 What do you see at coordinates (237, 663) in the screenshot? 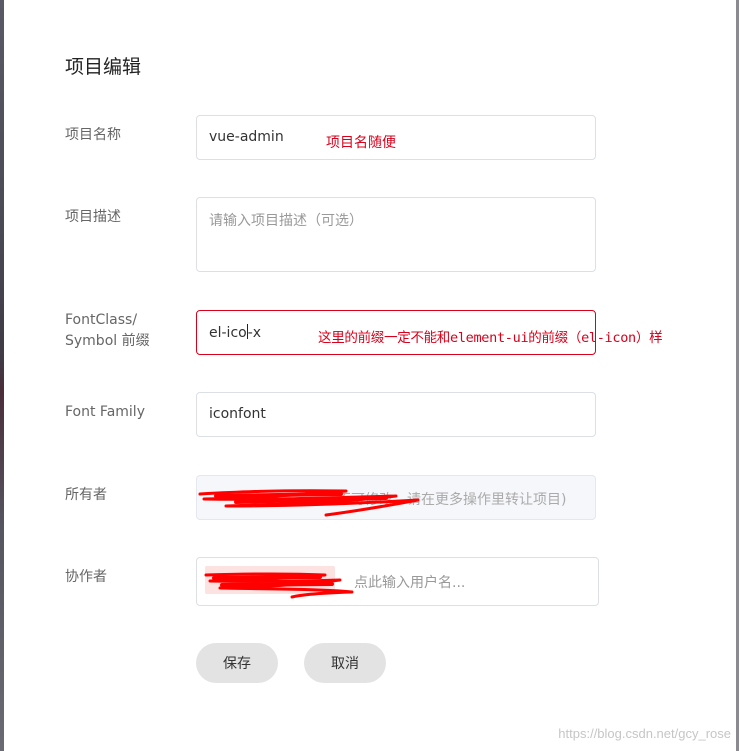
I see `save-button: 保存` at bounding box center [237, 663].